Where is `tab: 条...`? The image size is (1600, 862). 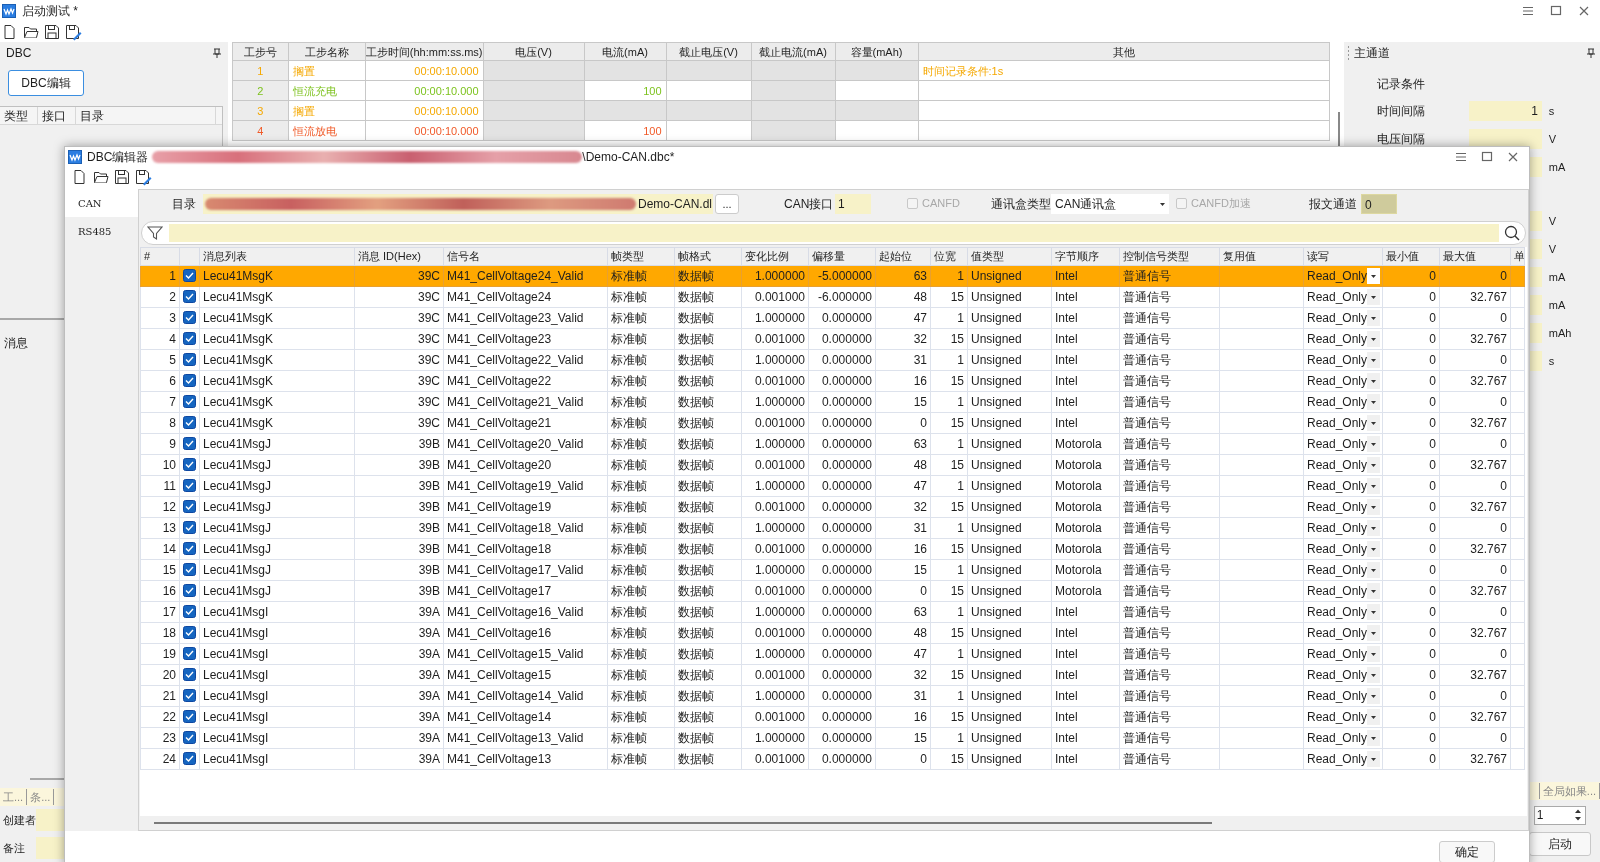 tab: 条... is located at coordinates (41, 797).